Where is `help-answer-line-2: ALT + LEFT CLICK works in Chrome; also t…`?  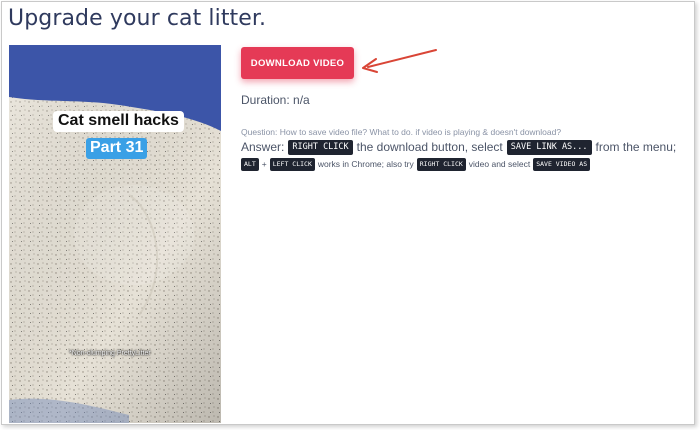
help-answer-line-2: ALT + LEFT CLICK works in Chrome; also t… is located at coordinates (417, 164).